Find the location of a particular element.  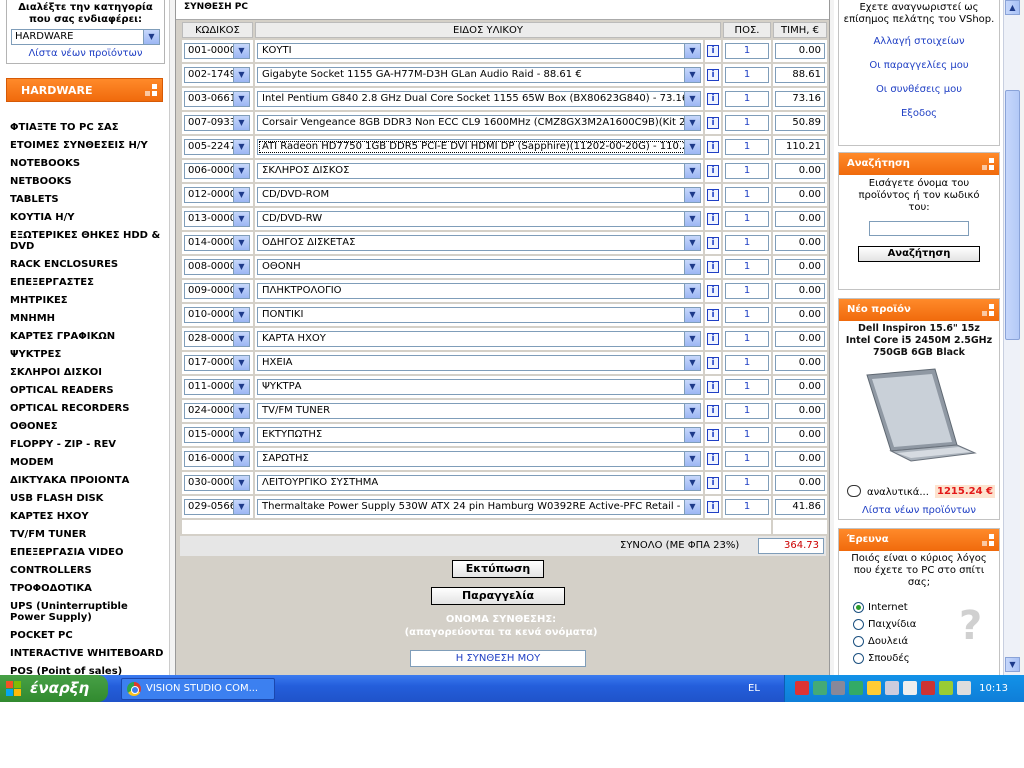

item-select: TV/FM TUNER ▼ is located at coordinates (479, 411).